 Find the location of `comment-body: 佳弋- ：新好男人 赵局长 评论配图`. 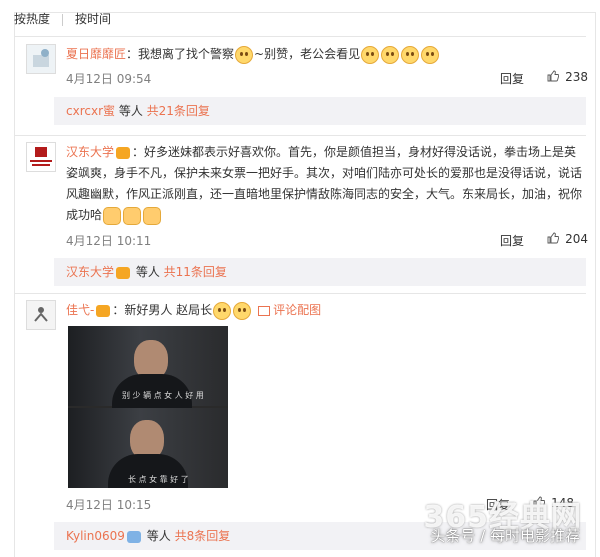

comment-body: 佳弋- ：新好男人 赵局长 评论配图 is located at coordinates (327, 310).